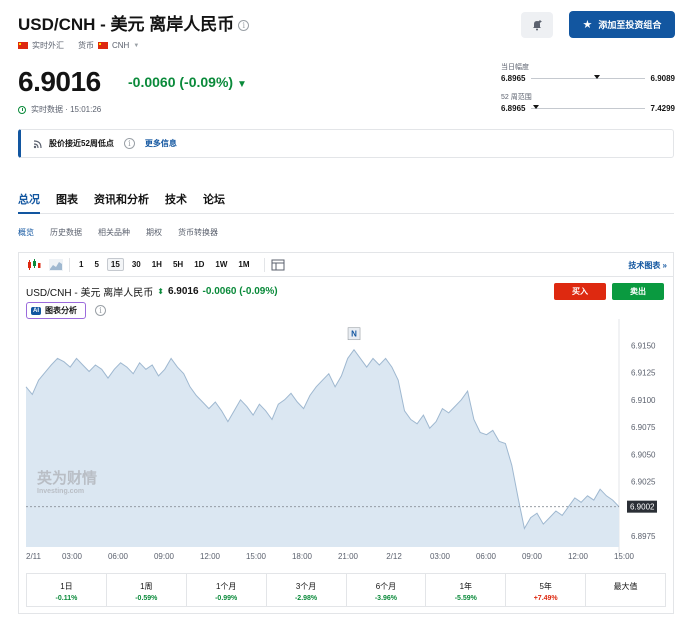 This screenshot has height=623, width=685. I want to click on add-to-portfolio-button: ★ 添加至投资组合, so click(622, 24).